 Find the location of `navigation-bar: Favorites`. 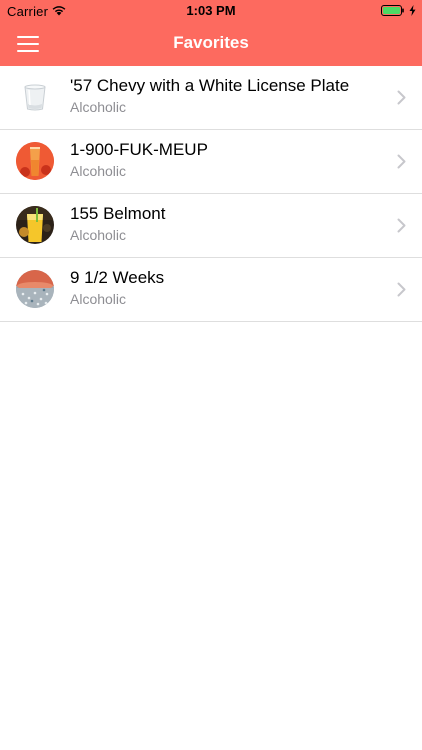

navigation-bar: Favorites is located at coordinates (211, 44).